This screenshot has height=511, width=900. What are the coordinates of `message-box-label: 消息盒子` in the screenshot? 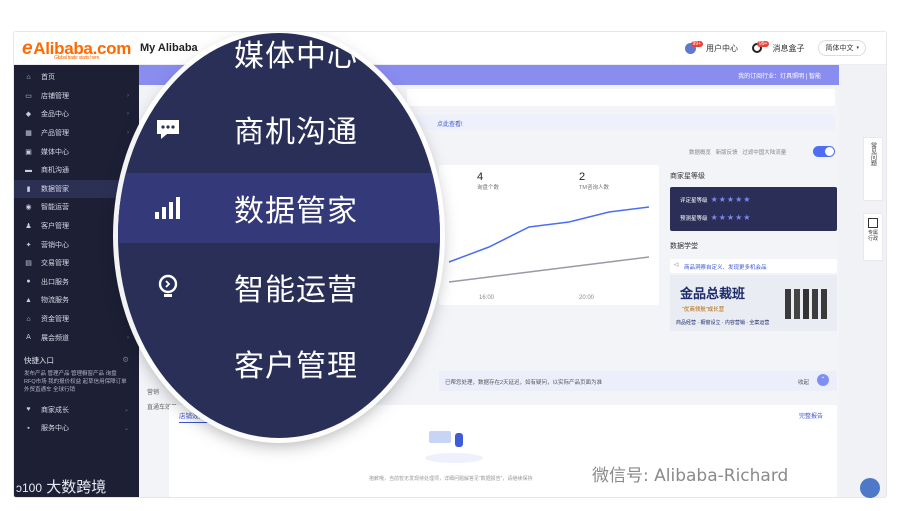 It's located at (788, 48).